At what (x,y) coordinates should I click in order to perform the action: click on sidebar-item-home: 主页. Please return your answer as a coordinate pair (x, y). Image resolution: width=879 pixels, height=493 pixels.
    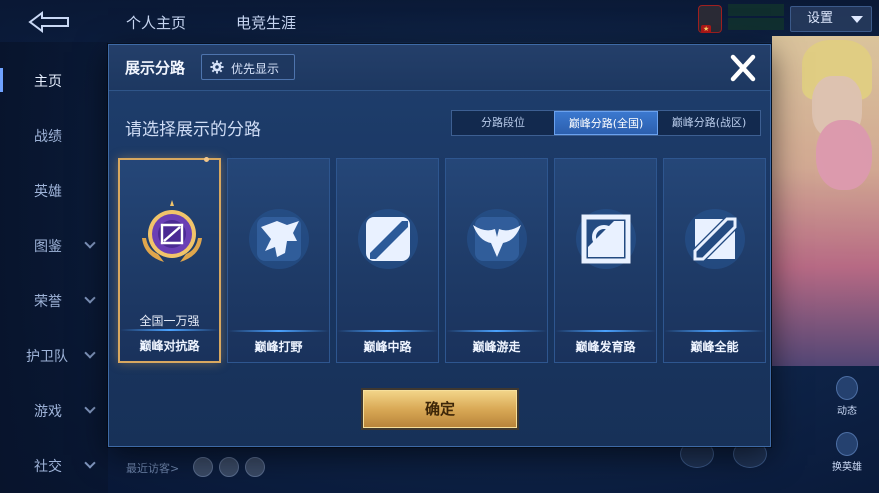
    Looking at the image, I should click on (54, 80).